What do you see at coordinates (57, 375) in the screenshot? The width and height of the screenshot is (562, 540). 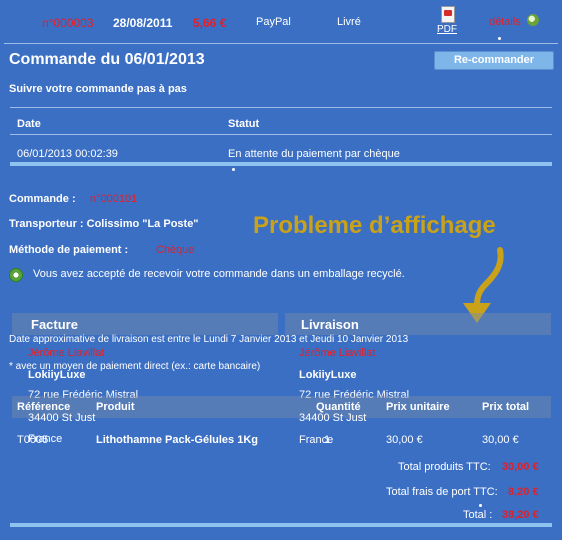 I see `invoice-company: LokiiyLuxe` at bounding box center [57, 375].